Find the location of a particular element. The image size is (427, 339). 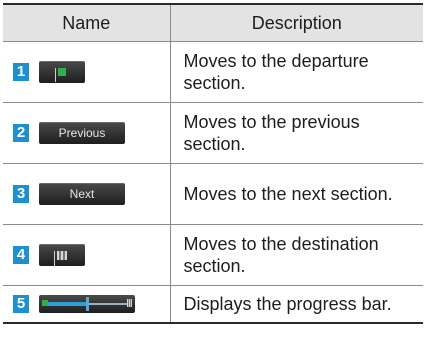

number-badge: 3 is located at coordinates (21, 194).